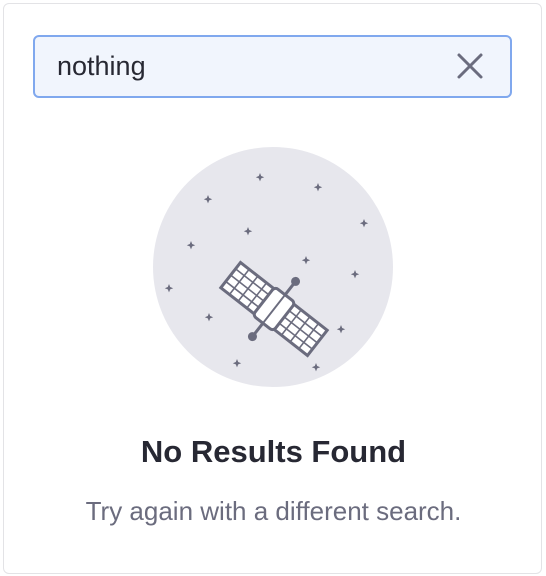 This screenshot has width=546, height=576. I want to click on search-field, so click(272, 66).